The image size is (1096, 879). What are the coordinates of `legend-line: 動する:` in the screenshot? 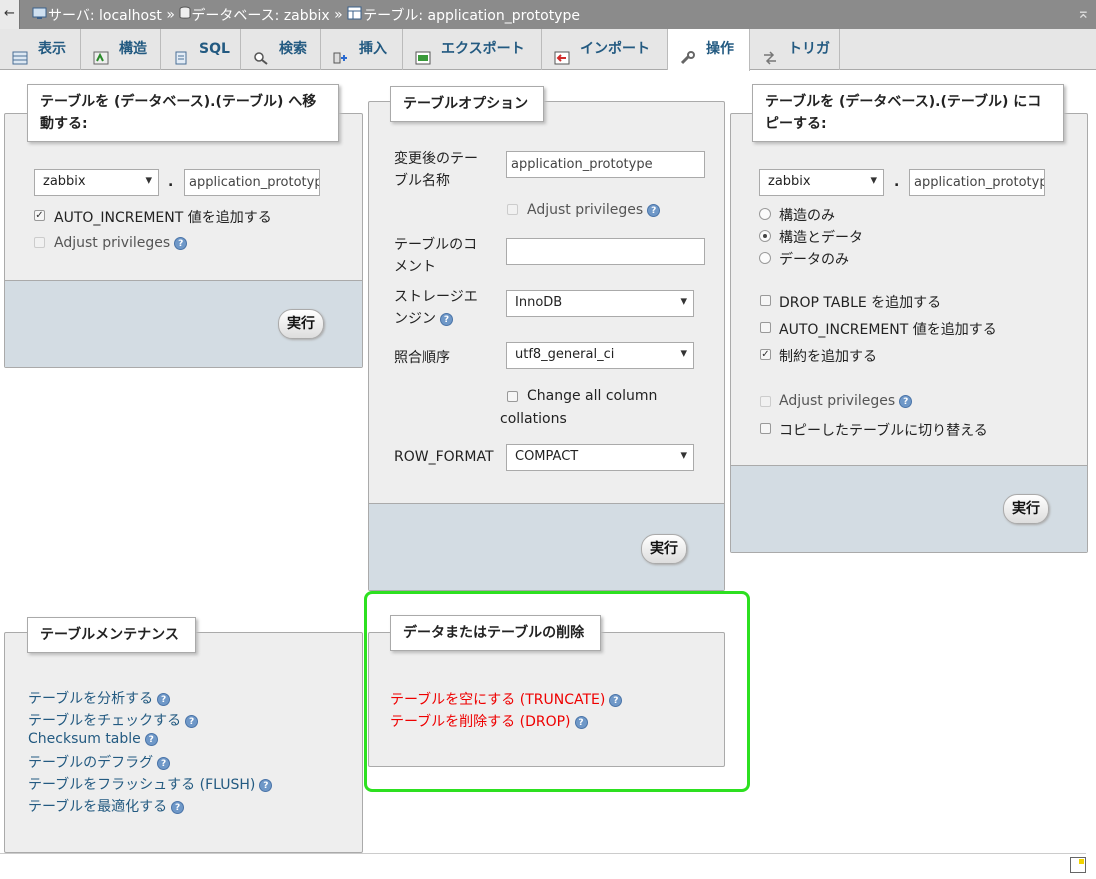 It's located at (64, 124).